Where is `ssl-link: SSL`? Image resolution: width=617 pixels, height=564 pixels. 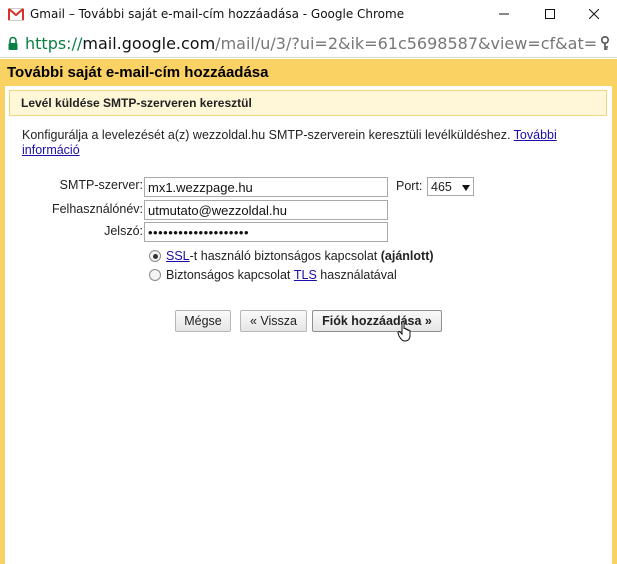
ssl-link: SSL is located at coordinates (178, 256).